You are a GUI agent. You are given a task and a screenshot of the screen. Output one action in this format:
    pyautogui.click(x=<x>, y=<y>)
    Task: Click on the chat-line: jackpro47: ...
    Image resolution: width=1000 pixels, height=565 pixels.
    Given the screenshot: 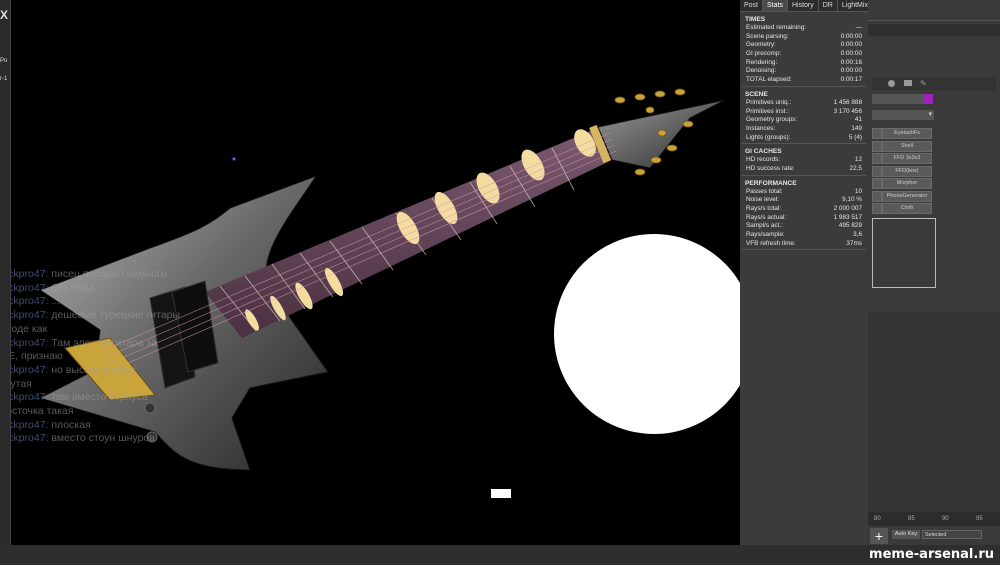 What is the action you would take?
    pyautogui.click(x=100, y=302)
    